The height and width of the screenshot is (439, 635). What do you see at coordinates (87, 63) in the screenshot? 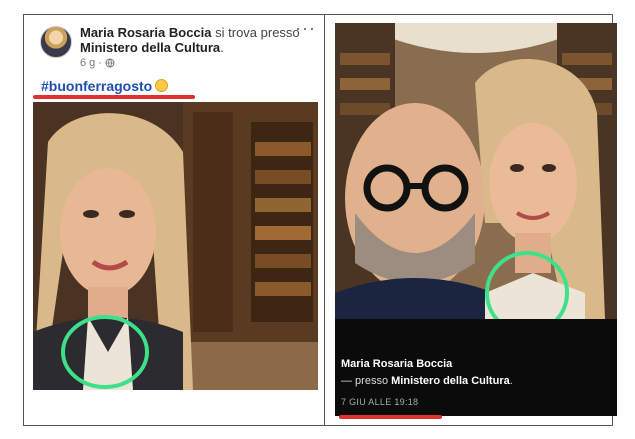
I see `post-time: 6 g` at bounding box center [87, 63].